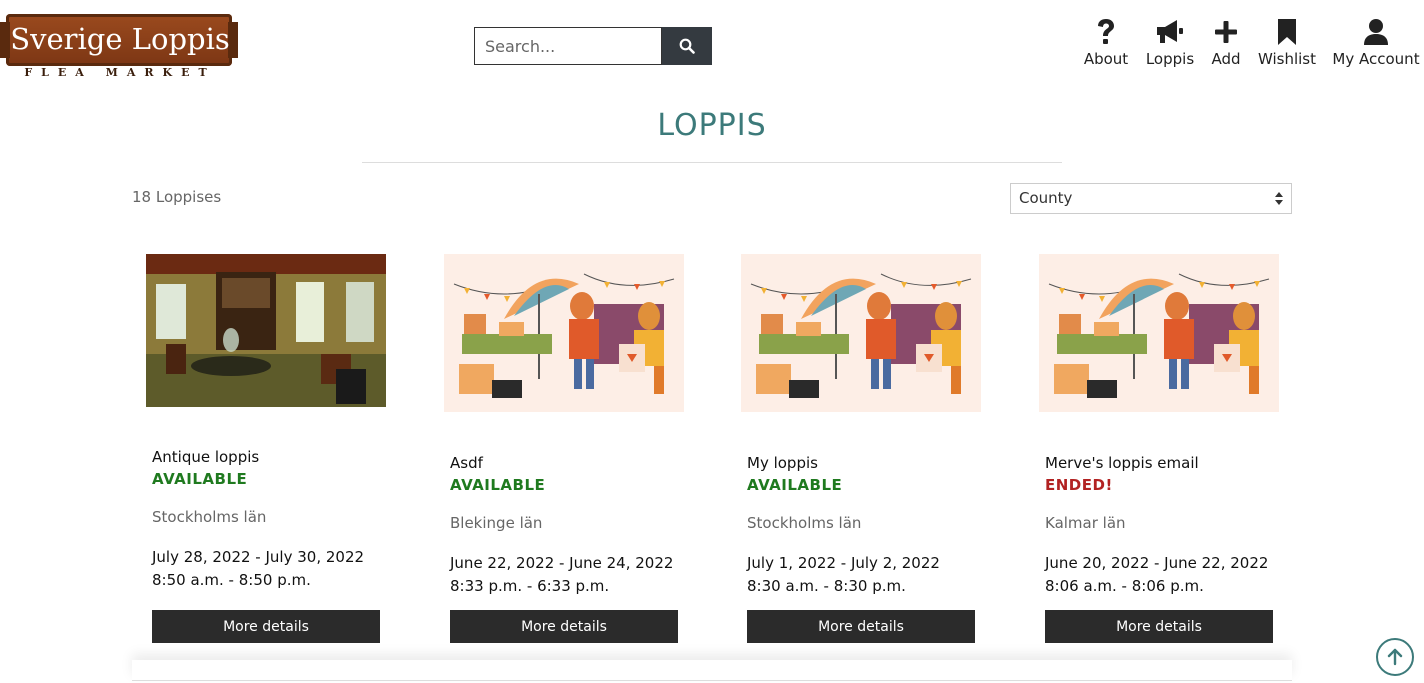 This screenshot has height=683, width=1424. I want to click on date-range: June 22, 2022 - June 24, 2022, so click(562, 563).